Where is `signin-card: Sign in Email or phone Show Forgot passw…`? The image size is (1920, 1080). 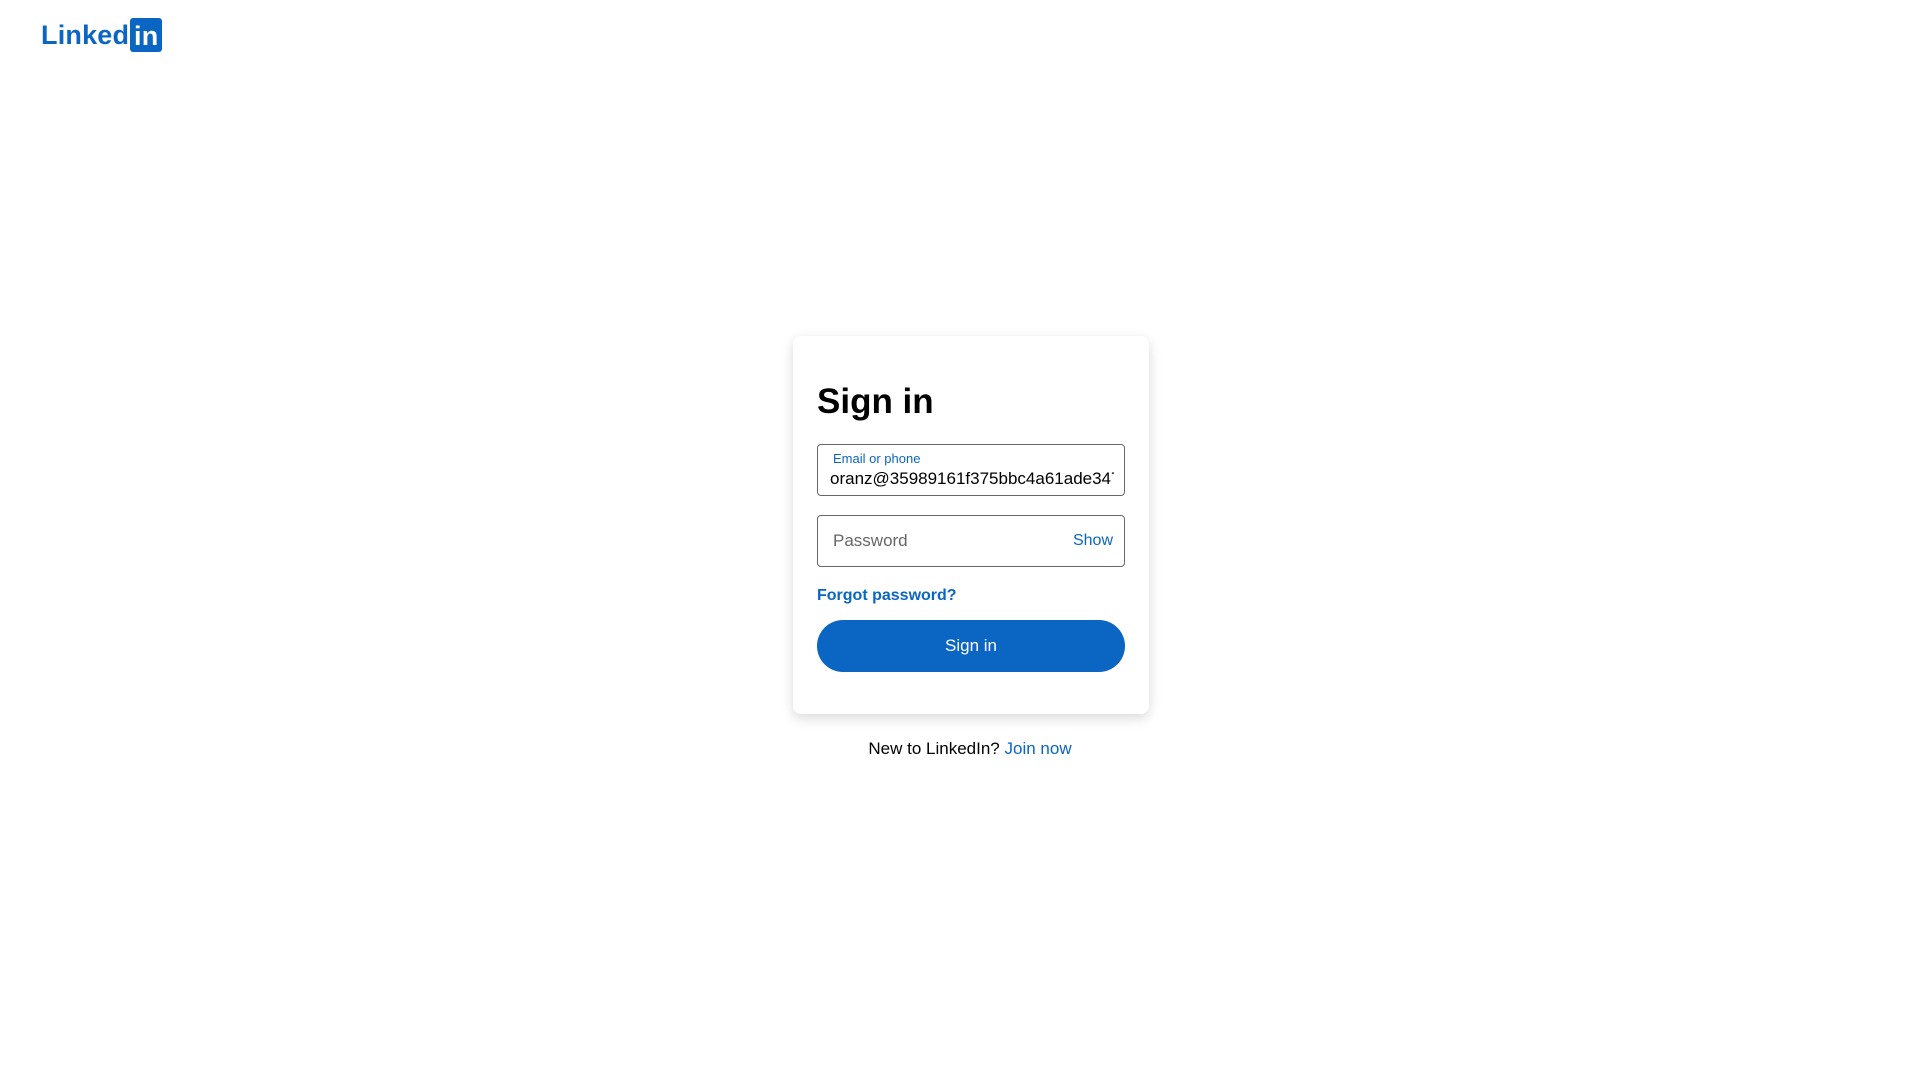 signin-card: Sign in Email or phone Show Forgot passw… is located at coordinates (971, 525).